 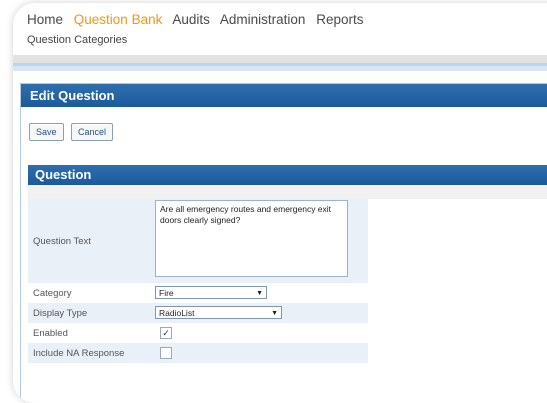 What do you see at coordinates (263, 19) in the screenshot?
I see `nav-item-administration: Administration` at bounding box center [263, 19].